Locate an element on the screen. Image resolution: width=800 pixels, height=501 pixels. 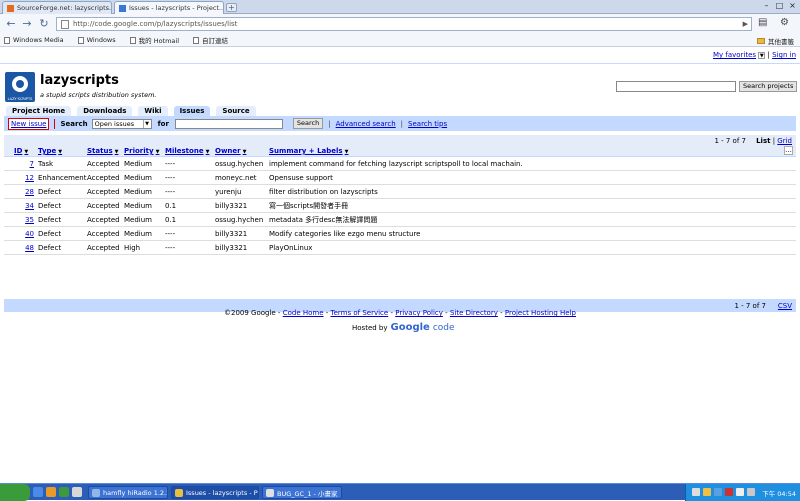
column-header-label: Status is located at coordinates (100, 151).